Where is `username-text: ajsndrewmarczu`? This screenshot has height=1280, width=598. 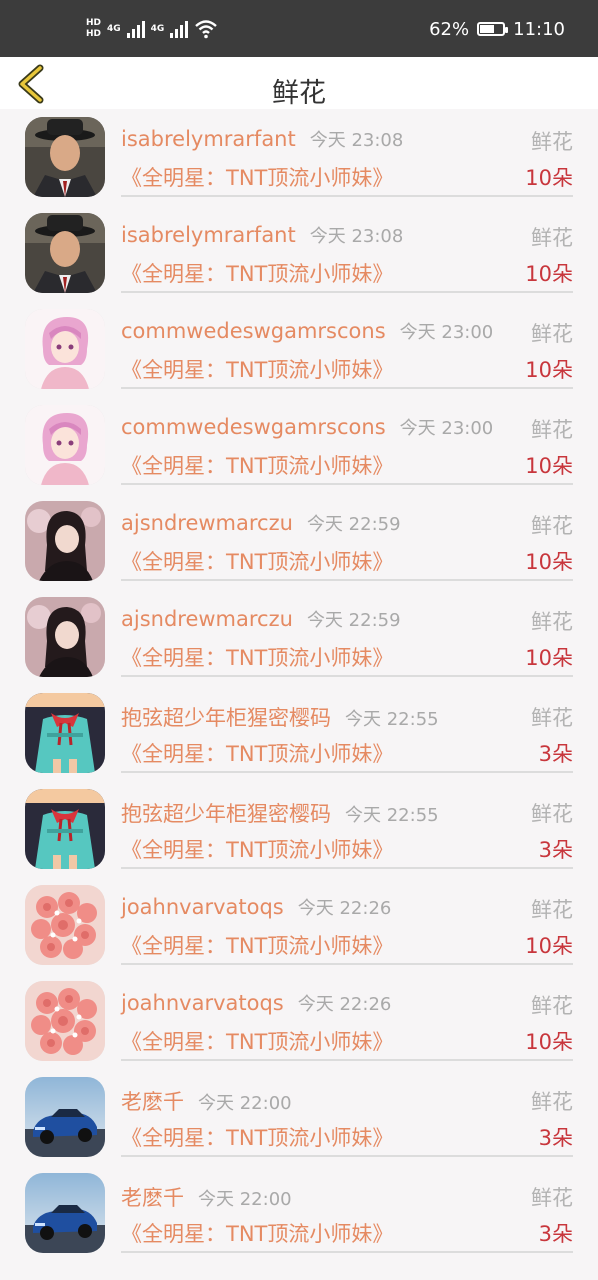 username-text: ajsndrewmarczu is located at coordinates (207, 619).